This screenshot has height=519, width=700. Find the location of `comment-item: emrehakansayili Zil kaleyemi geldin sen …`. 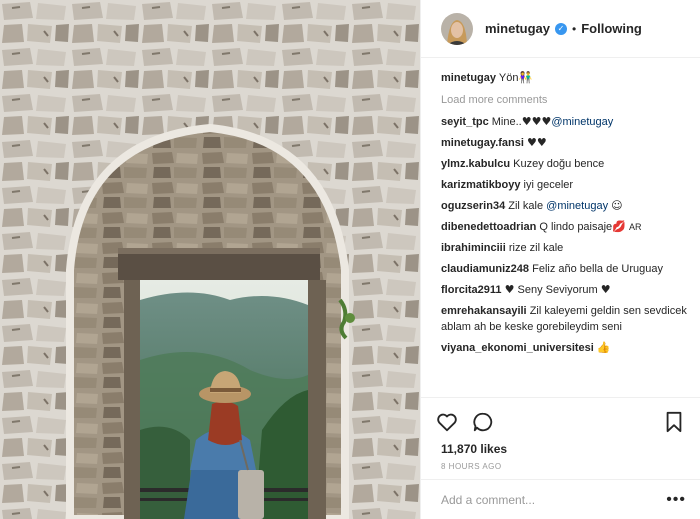

comment-item: emrehakansayili Zil kaleyemi geldin sen … is located at coordinates (565, 319).